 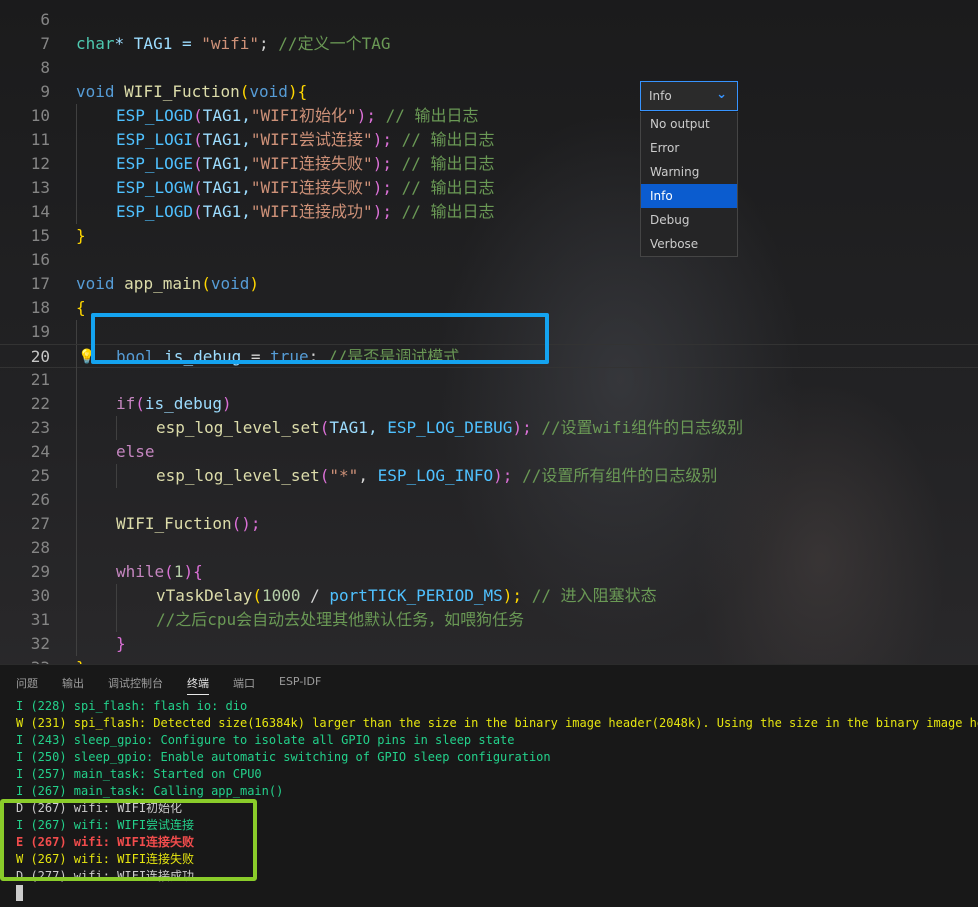 I want to click on log-message: main_task: Calling app_main(), so click(x=178, y=791).